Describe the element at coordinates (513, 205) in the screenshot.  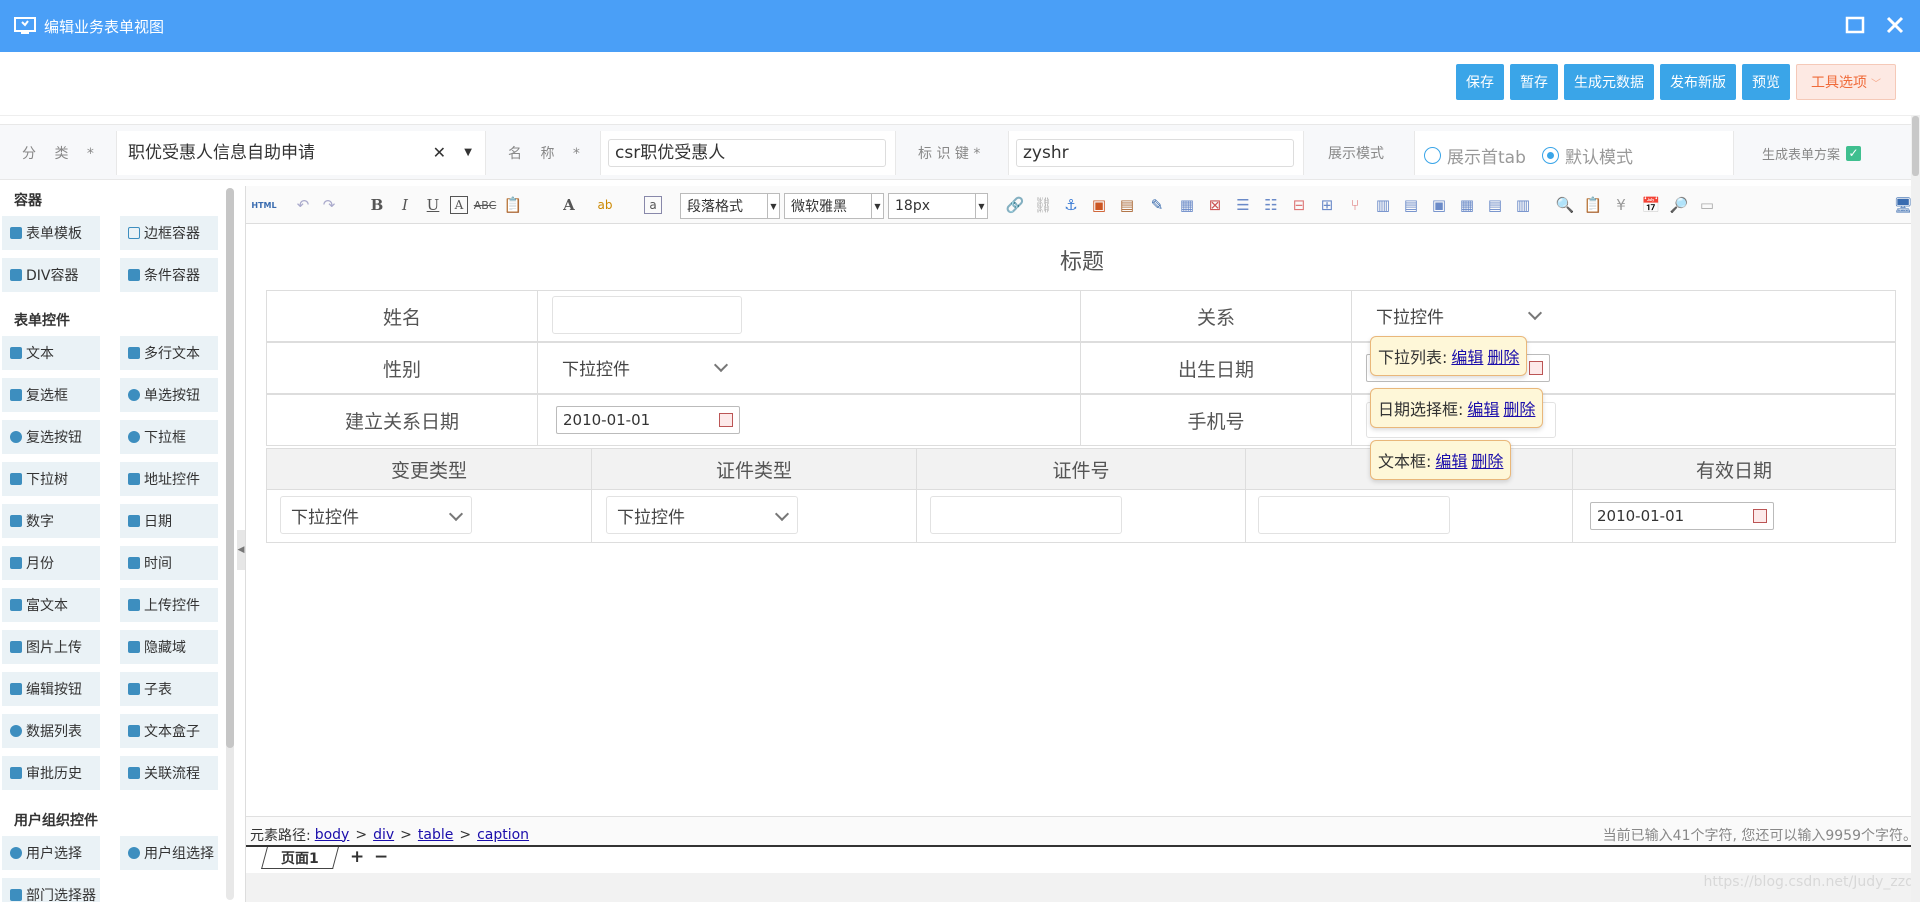
I see `paste-icon: 📋` at that location.